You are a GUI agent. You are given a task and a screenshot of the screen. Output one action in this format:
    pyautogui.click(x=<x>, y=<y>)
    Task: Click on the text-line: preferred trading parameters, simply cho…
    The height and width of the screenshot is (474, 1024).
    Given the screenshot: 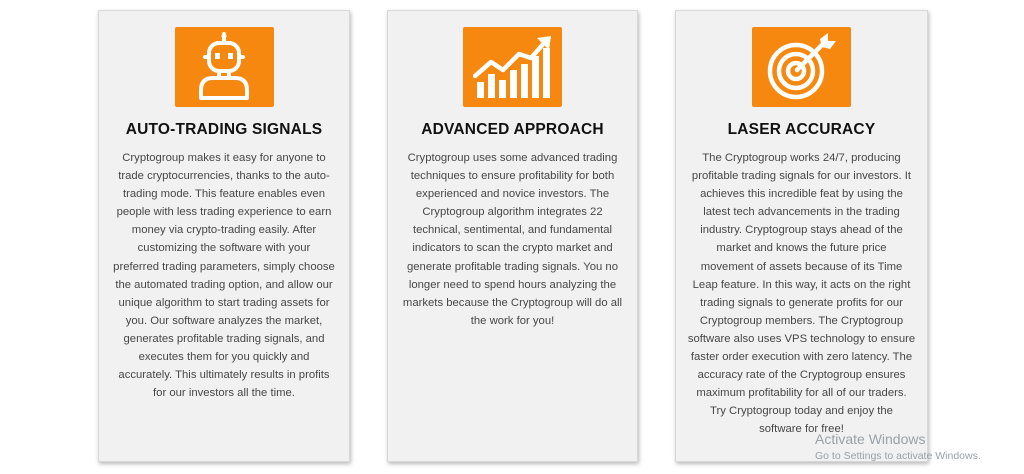 What is the action you would take?
    pyautogui.click(x=224, y=266)
    